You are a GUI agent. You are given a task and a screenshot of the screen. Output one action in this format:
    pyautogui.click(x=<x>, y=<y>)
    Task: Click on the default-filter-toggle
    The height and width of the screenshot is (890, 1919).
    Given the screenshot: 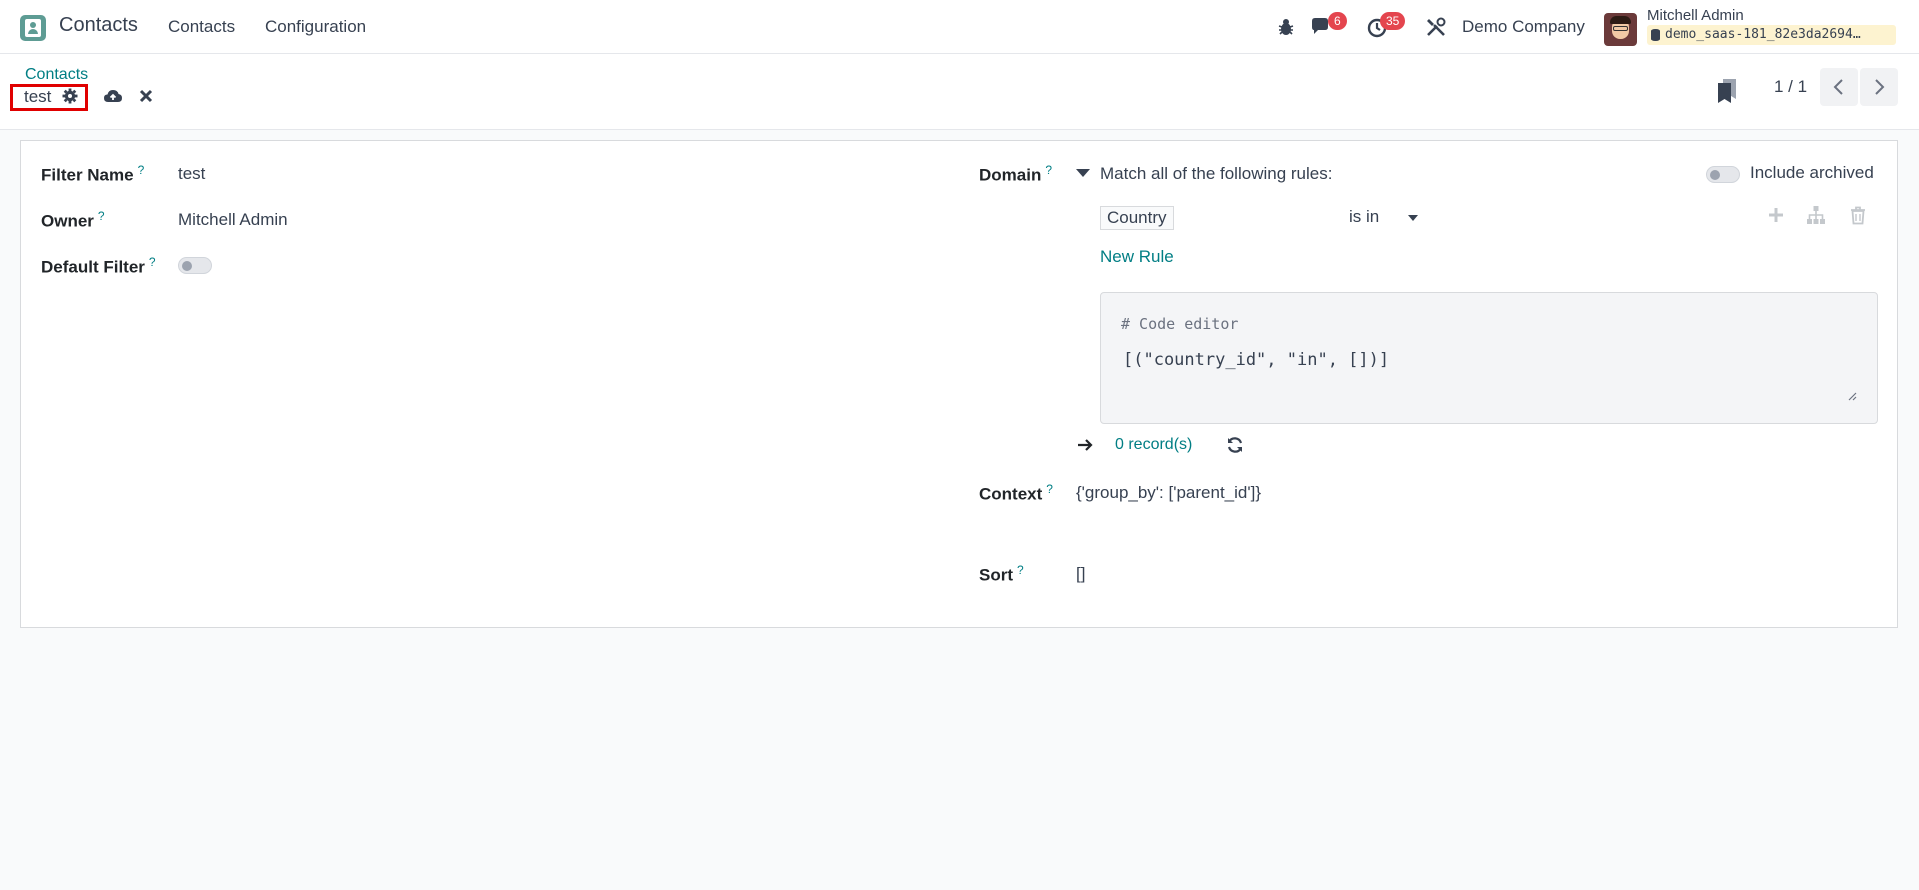 What is the action you would take?
    pyautogui.click(x=195, y=265)
    